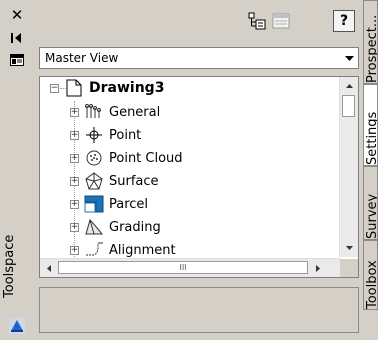  Describe the element at coordinates (371, 216) in the screenshot. I see `tab-label: Survey` at that location.